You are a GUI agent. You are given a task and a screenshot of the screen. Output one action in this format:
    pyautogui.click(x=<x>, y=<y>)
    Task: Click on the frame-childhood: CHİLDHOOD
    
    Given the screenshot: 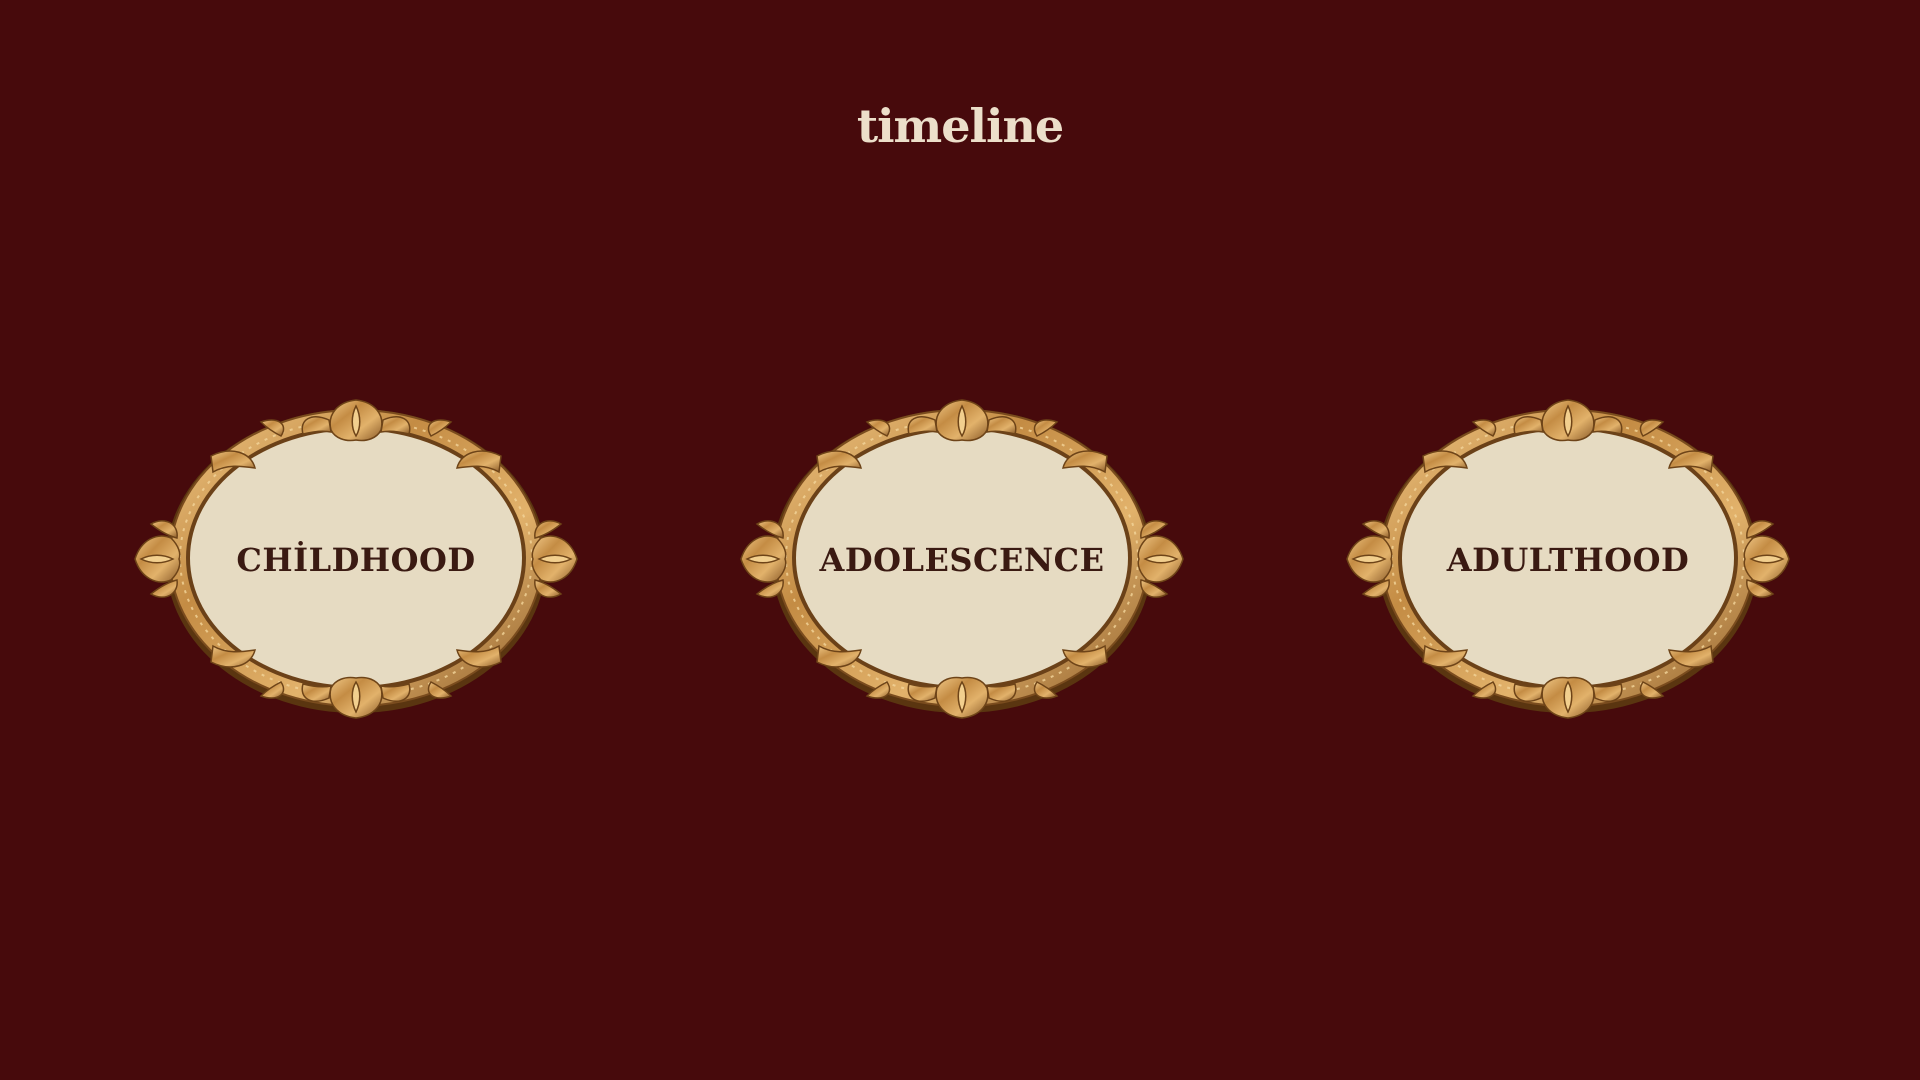 What is the action you would take?
    pyautogui.click(x=356, y=561)
    